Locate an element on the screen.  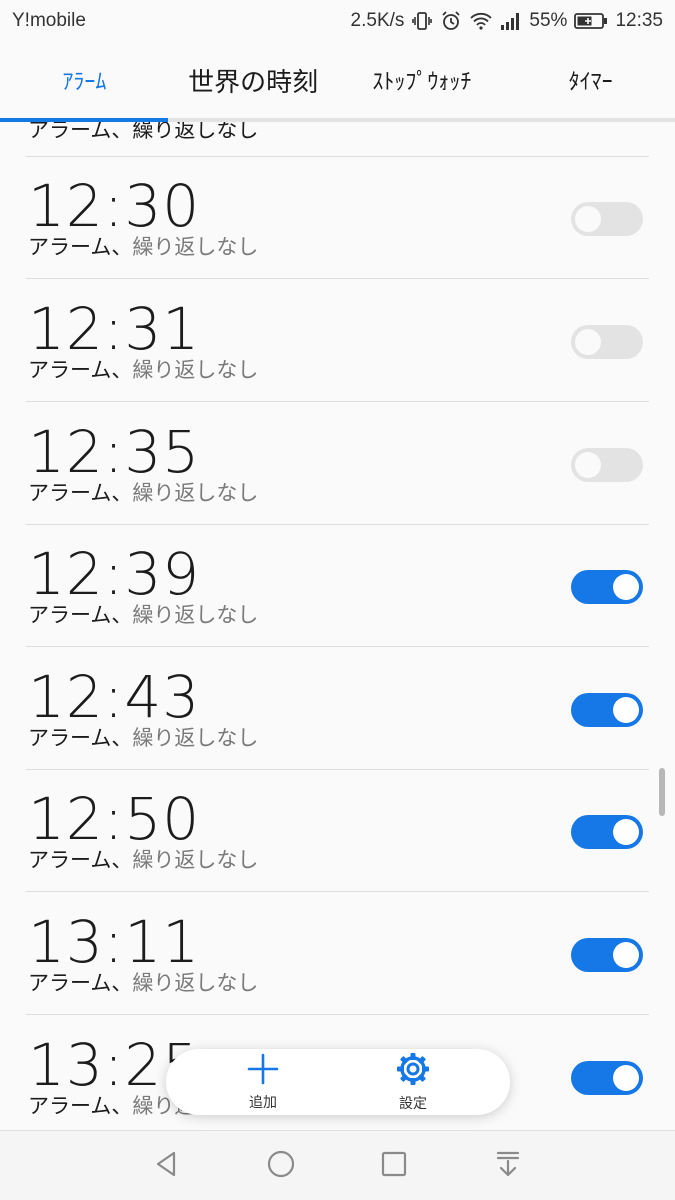
tab-stopwatch: ｽﾄｯﾌﾟｳｫｯﾁ is located at coordinates (422, 80).